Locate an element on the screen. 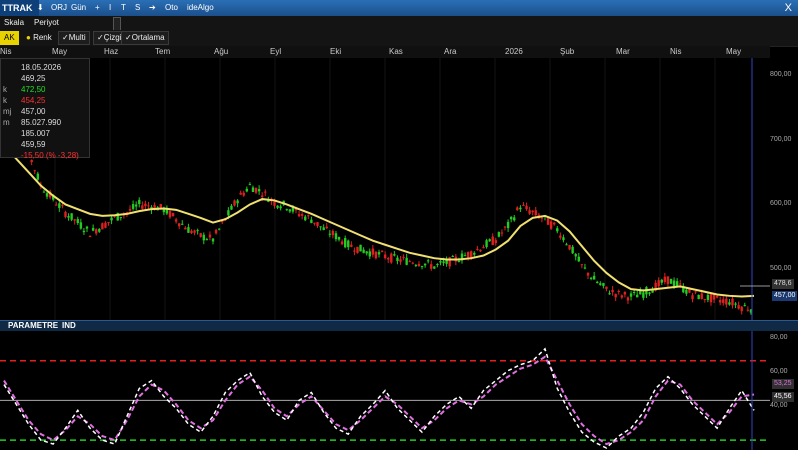  idealgo-button: ideAlgo is located at coordinates (200, 8).